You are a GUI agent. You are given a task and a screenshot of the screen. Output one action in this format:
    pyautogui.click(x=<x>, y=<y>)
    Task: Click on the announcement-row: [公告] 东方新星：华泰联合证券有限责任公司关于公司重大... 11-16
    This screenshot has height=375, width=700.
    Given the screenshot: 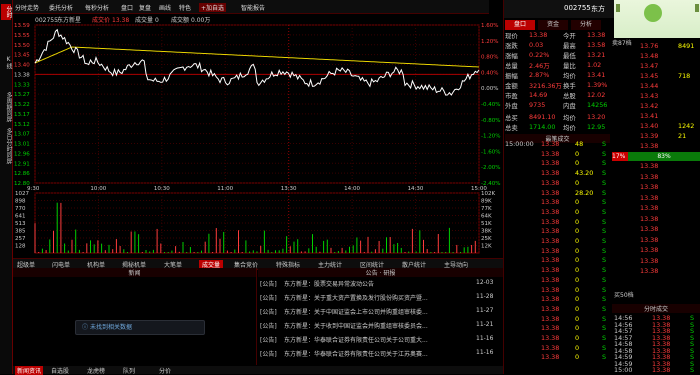 What is the action you would take?
    pyautogui.click(x=378, y=341)
    